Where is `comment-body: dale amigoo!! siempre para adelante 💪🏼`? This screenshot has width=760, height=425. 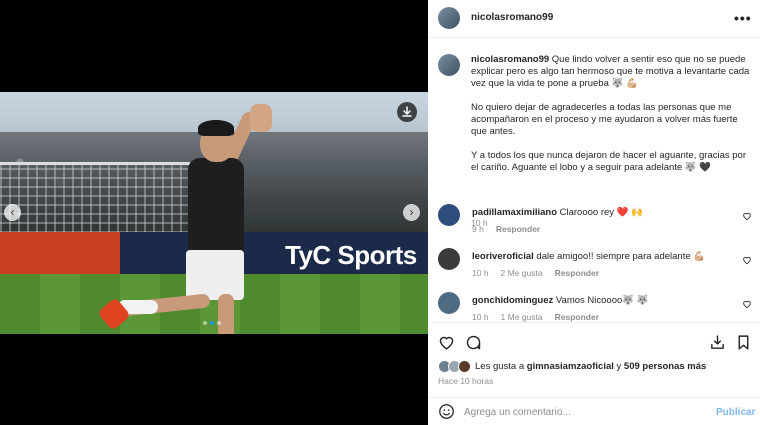
comment-body: dale amigoo!! siempre para adelante 💪🏼 is located at coordinates (621, 256).